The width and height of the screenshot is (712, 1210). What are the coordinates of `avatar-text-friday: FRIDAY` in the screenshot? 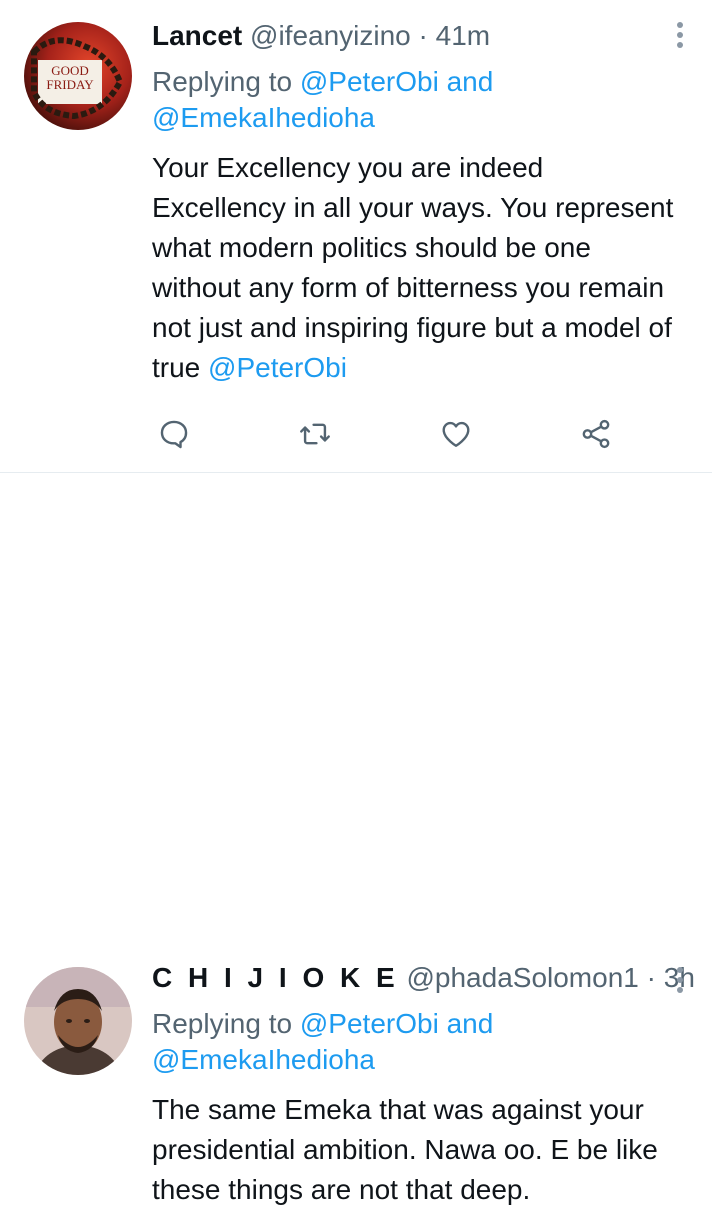 It's located at (70, 84).